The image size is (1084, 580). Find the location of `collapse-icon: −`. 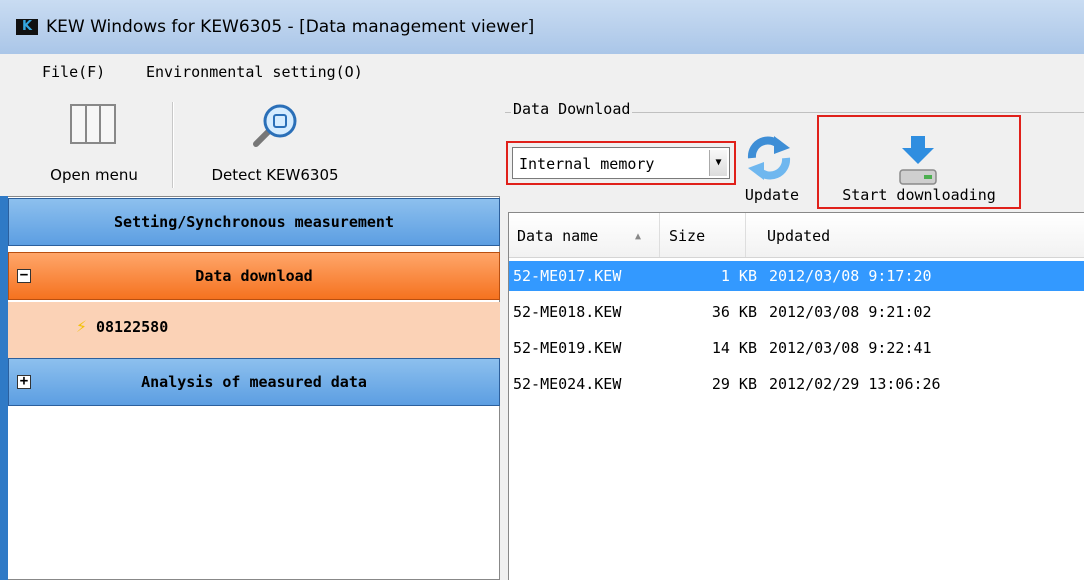

collapse-icon: − is located at coordinates (24, 275).